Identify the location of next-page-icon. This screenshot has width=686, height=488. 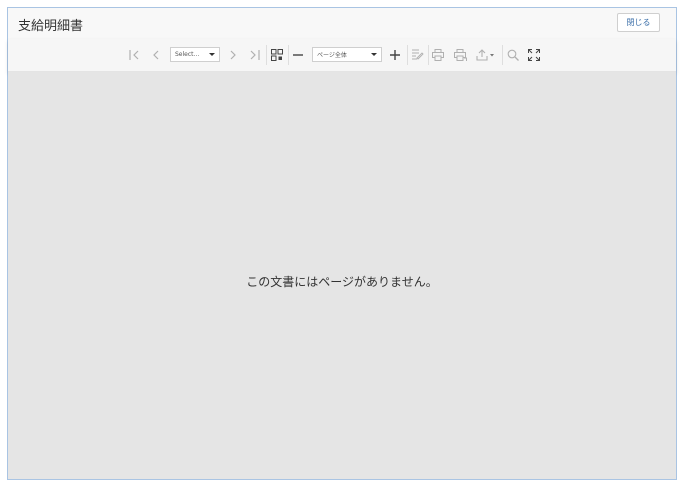
(233, 55).